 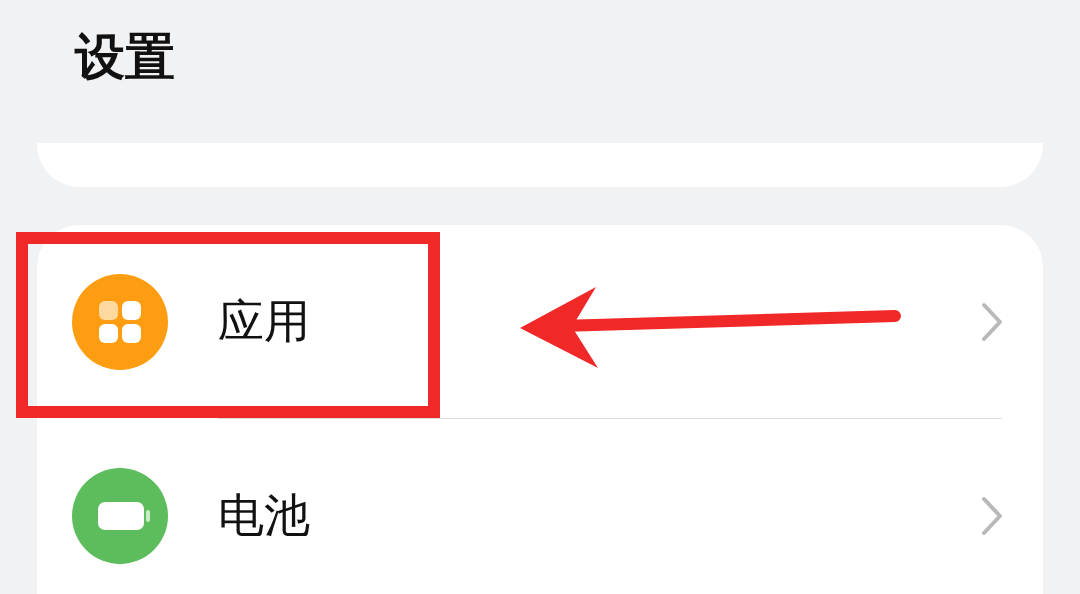 I want to click on item-label: 应用, so click(x=264, y=321).